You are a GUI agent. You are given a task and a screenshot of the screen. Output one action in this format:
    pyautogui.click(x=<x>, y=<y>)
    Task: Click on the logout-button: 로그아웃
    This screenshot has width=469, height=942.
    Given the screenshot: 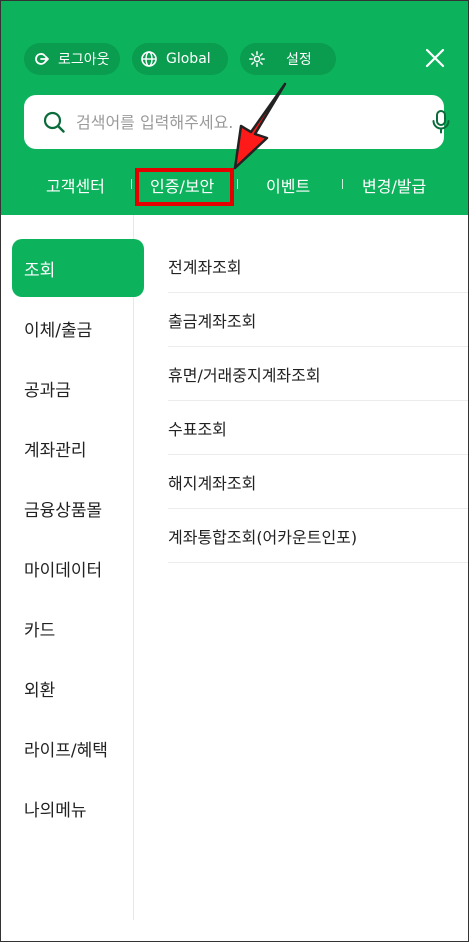 What is the action you would take?
    pyautogui.click(x=72, y=59)
    